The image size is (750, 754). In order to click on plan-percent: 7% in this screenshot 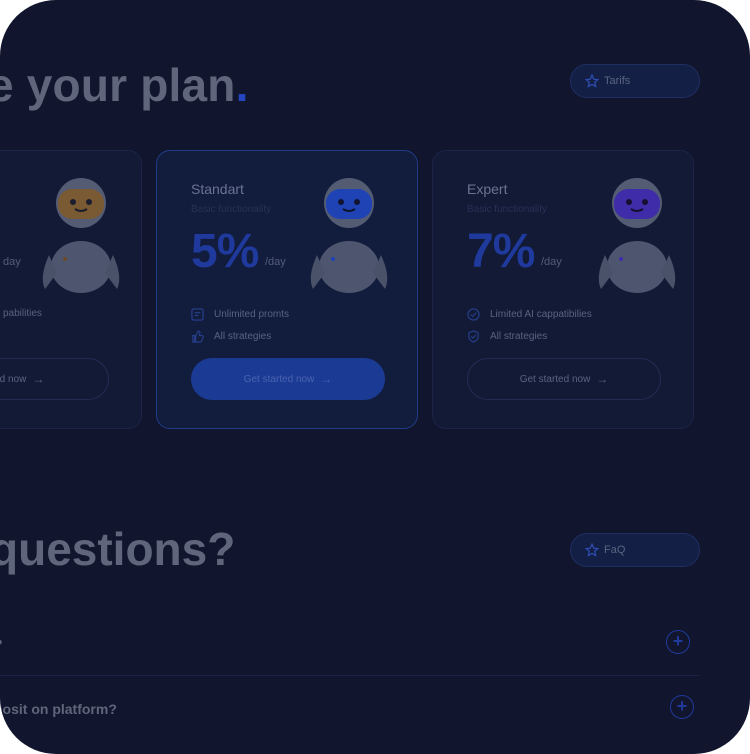, I will do `click(501, 251)`.